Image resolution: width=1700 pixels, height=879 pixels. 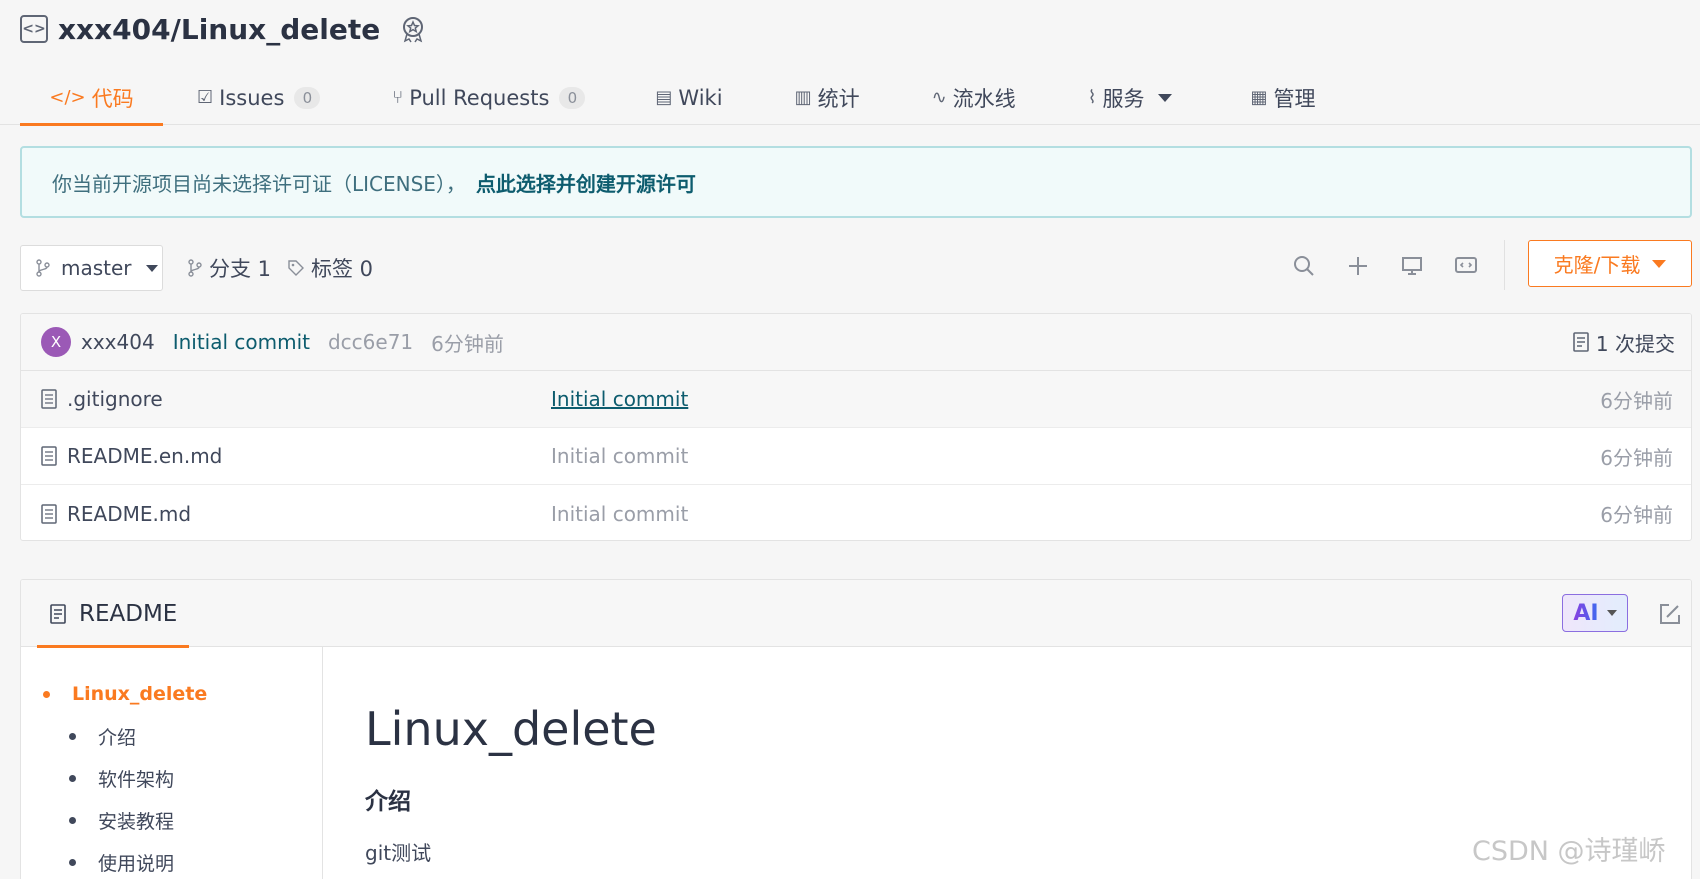 I want to click on book-icon: ▤, so click(x=664, y=97).